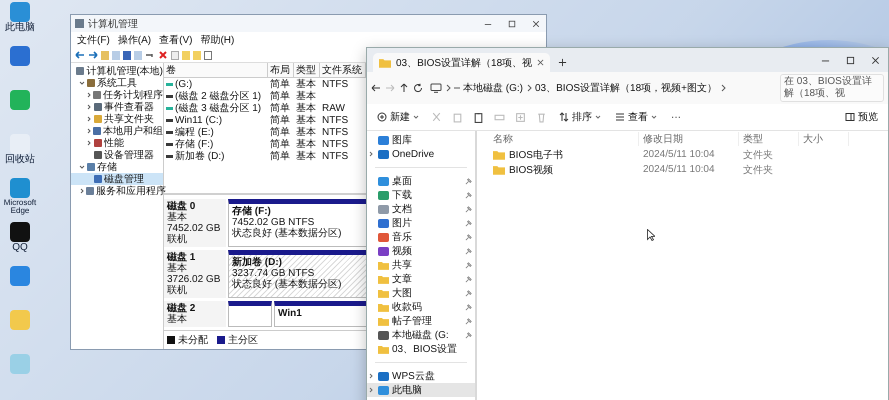 This screenshot has width=889, height=400. I want to click on tree-item: 计算机管理(本地), so click(117, 71).